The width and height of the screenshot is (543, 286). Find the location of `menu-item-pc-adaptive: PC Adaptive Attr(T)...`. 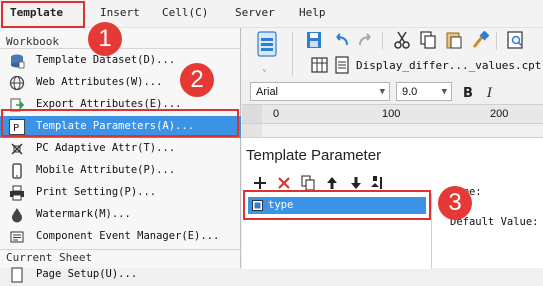

menu-item-pc-adaptive: PC Adaptive Attr(T)... is located at coordinates (120, 149).